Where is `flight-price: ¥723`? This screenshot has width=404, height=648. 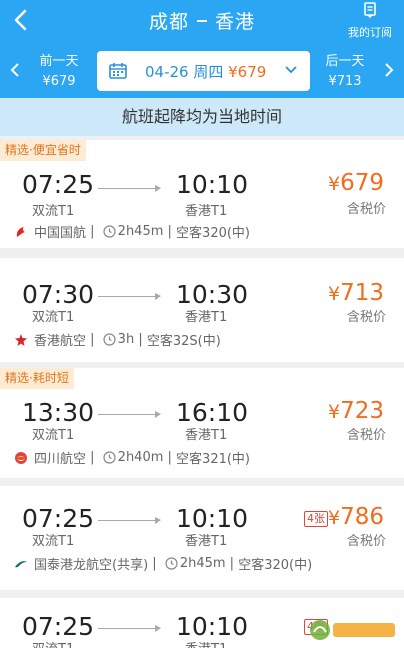 flight-price: ¥723 is located at coordinates (356, 411).